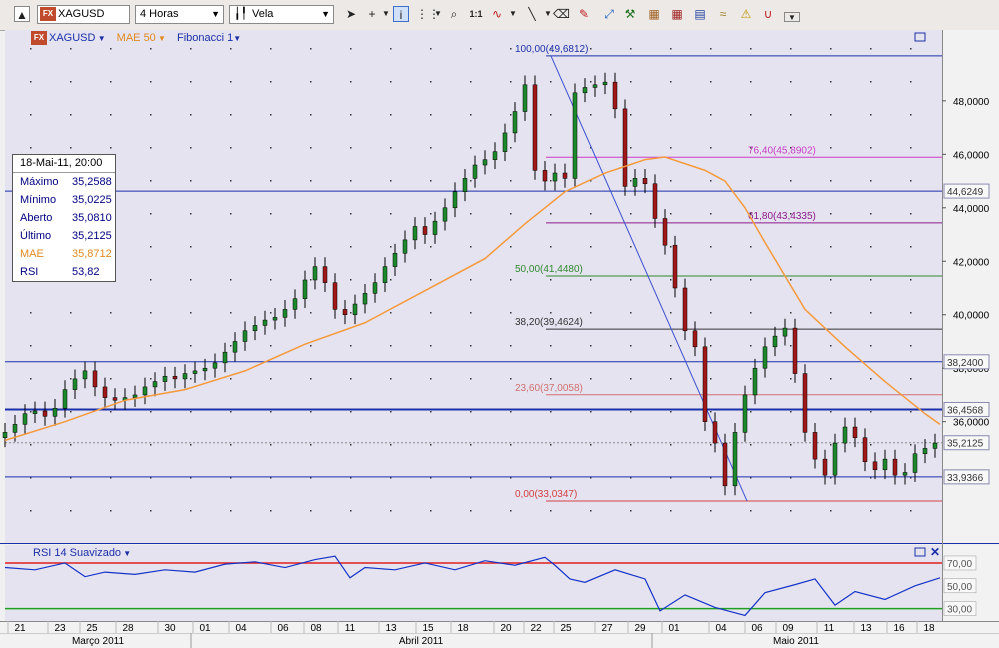 The width and height of the screenshot is (999, 648). I want to click on symbol-value: XAGUSD, so click(81, 14).